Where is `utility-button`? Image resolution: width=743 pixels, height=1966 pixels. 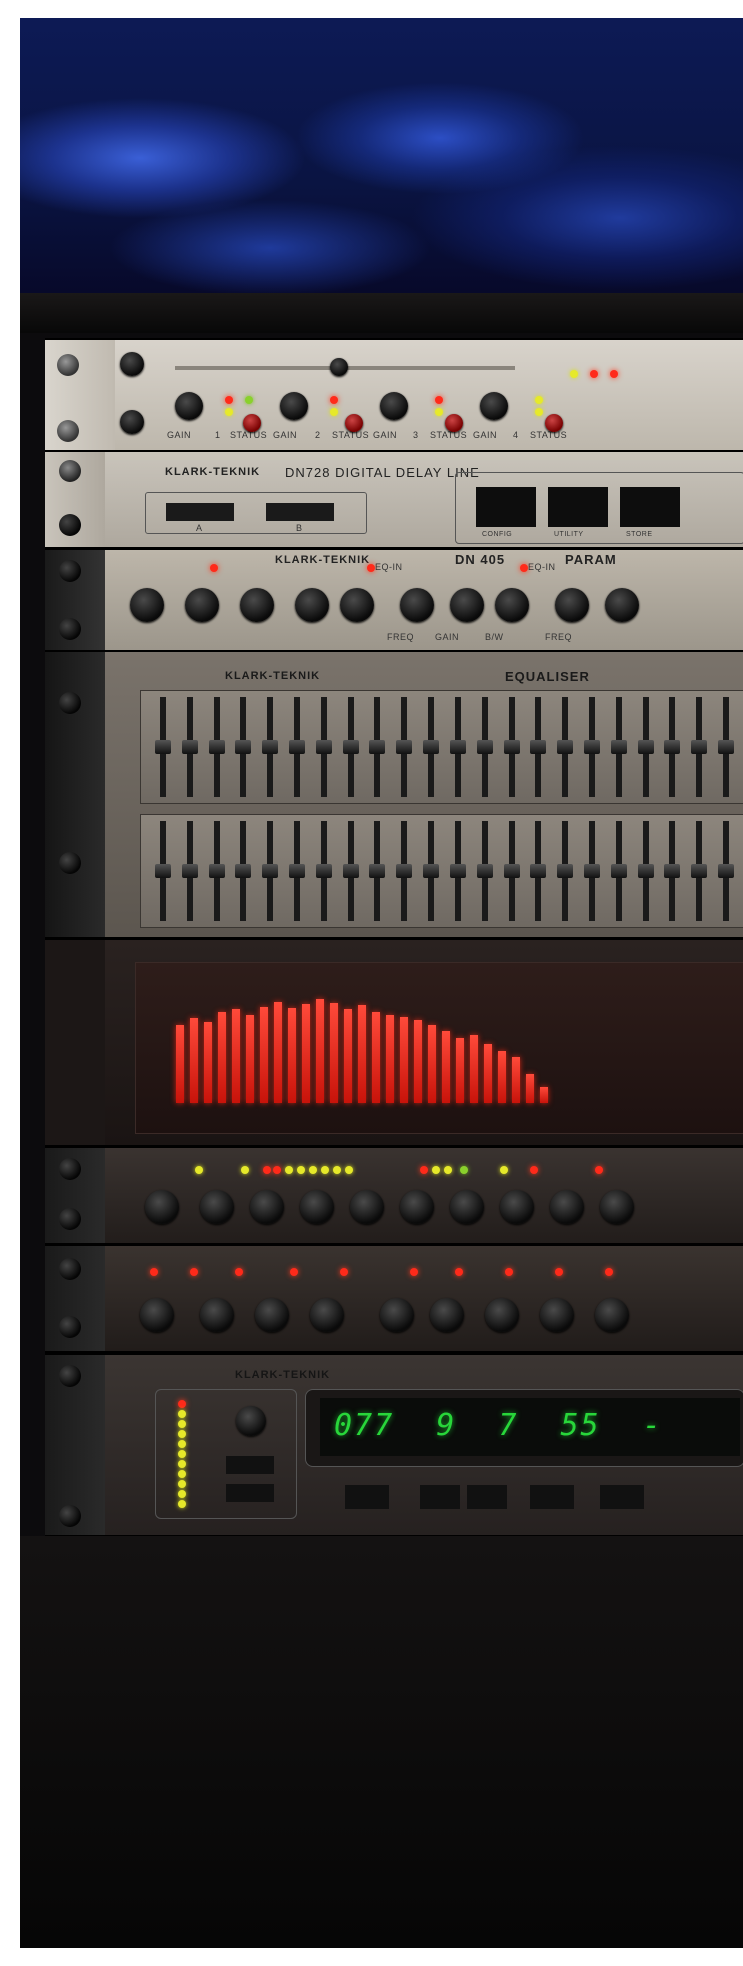 utility-button is located at coordinates (578, 507).